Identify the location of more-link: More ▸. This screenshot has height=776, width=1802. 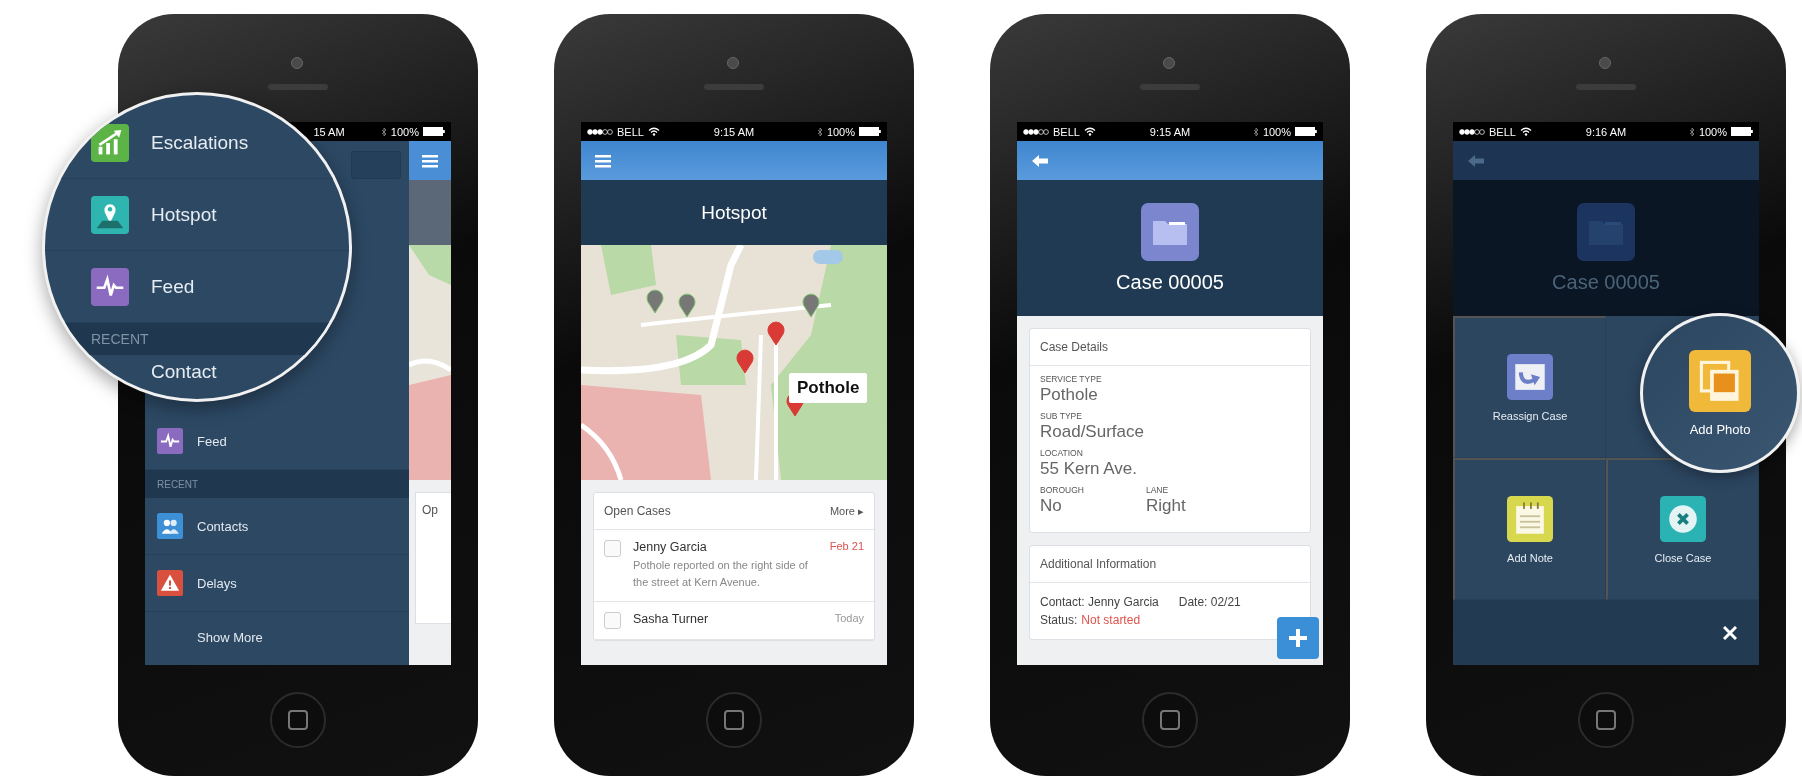
(846, 511).